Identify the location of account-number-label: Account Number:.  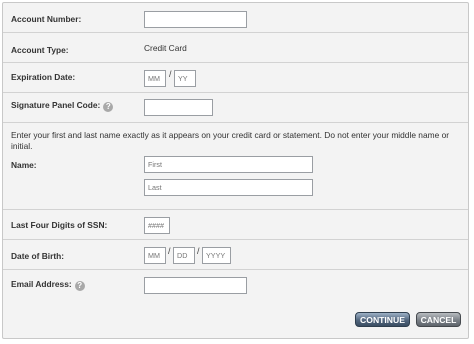
(46, 19).